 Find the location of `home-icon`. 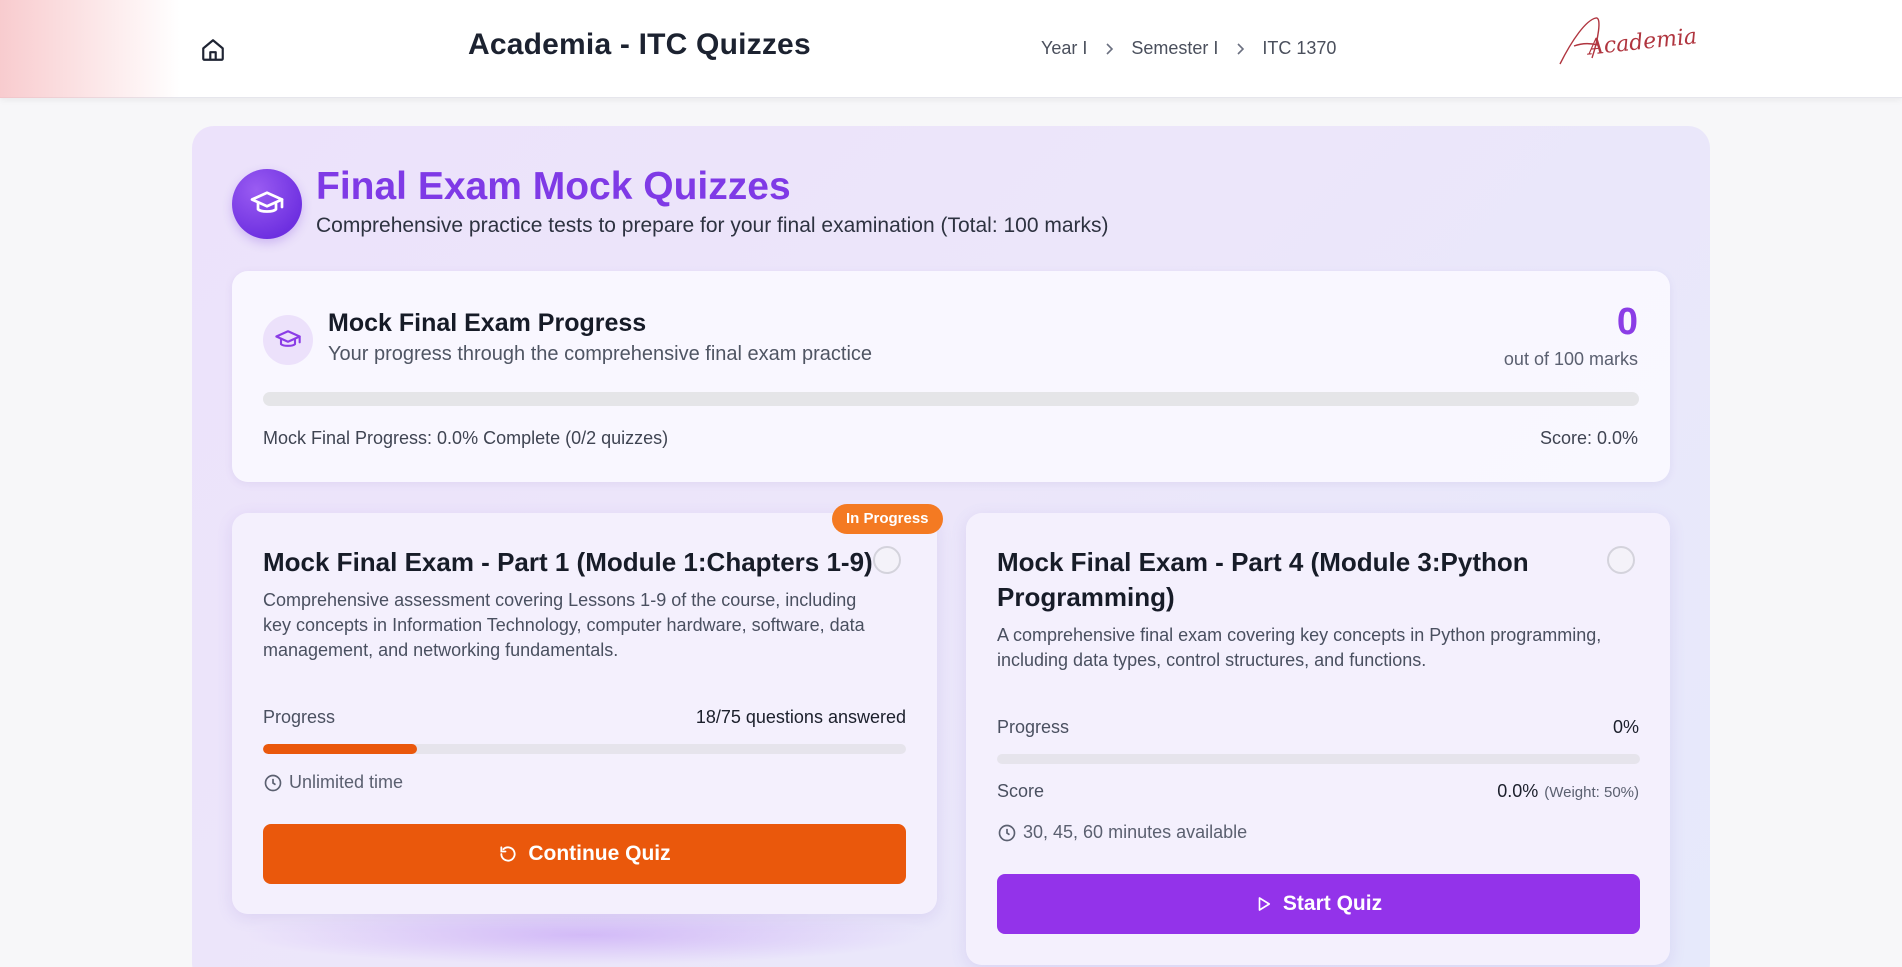

home-icon is located at coordinates (213, 50).